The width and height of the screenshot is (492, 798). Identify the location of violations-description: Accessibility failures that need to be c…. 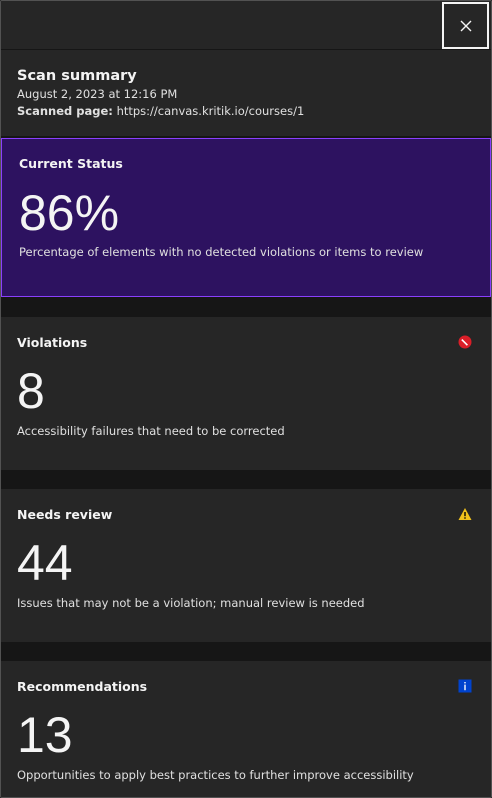
(151, 431).